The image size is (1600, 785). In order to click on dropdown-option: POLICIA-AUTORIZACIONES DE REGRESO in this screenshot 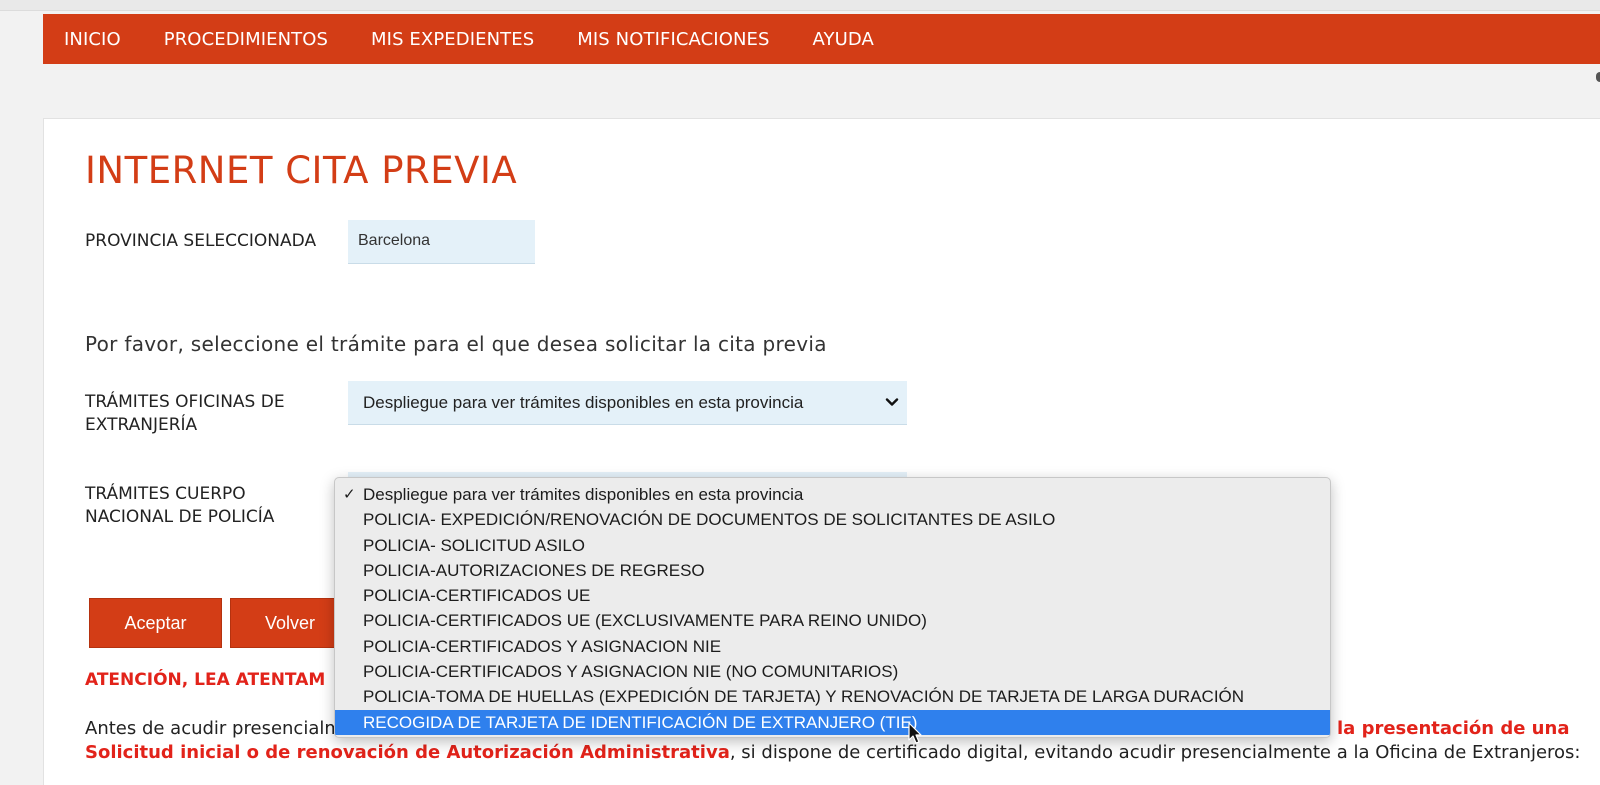, I will do `click(832, 570)`.